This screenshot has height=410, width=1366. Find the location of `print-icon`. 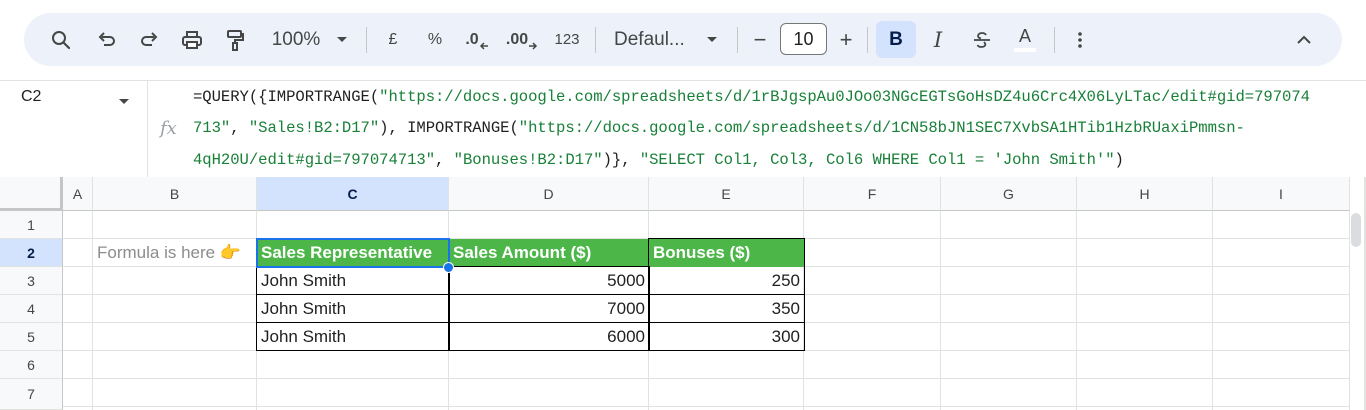

print-icon is located at coordinates (192, 39).